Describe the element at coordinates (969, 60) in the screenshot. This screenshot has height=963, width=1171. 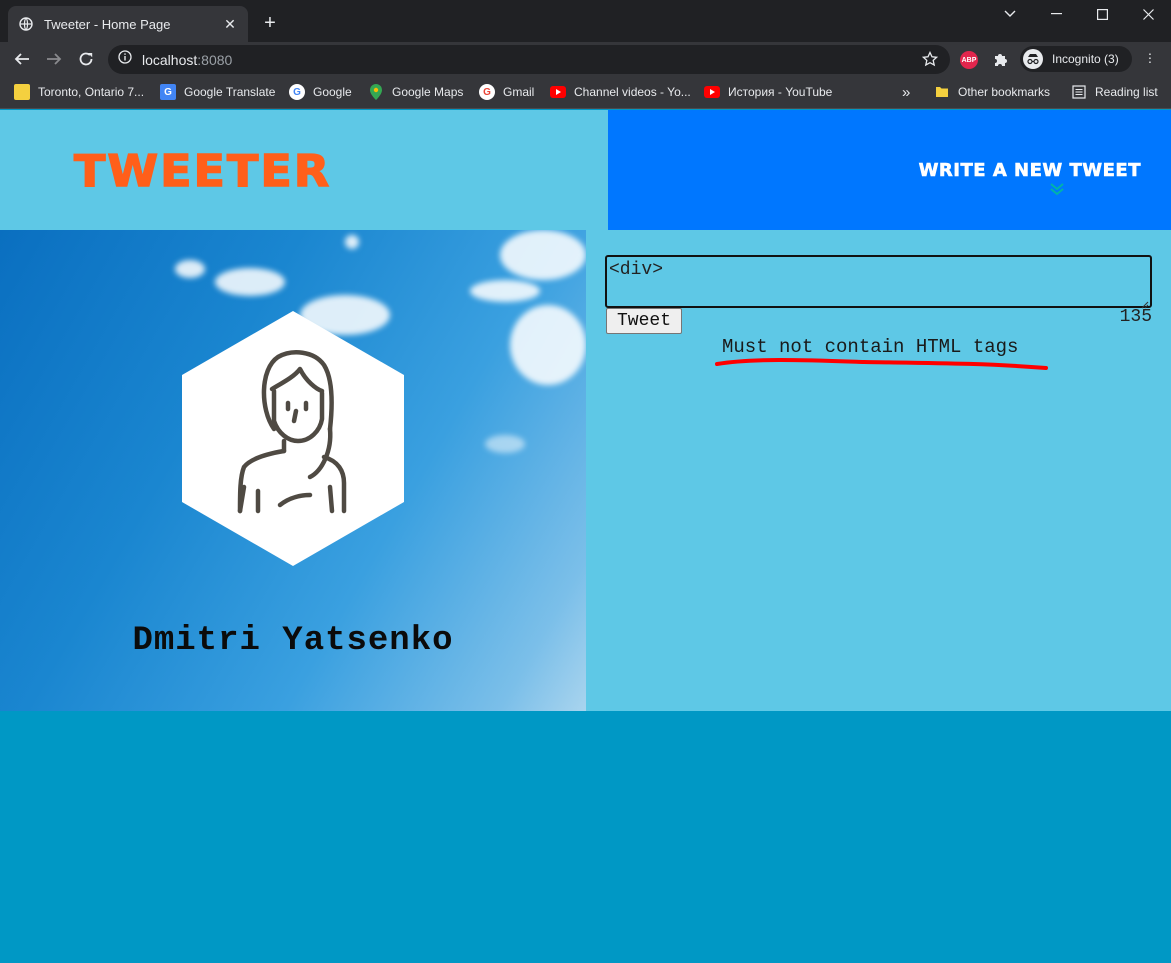
I see `adblock-extension-icon: ABP` at that location.